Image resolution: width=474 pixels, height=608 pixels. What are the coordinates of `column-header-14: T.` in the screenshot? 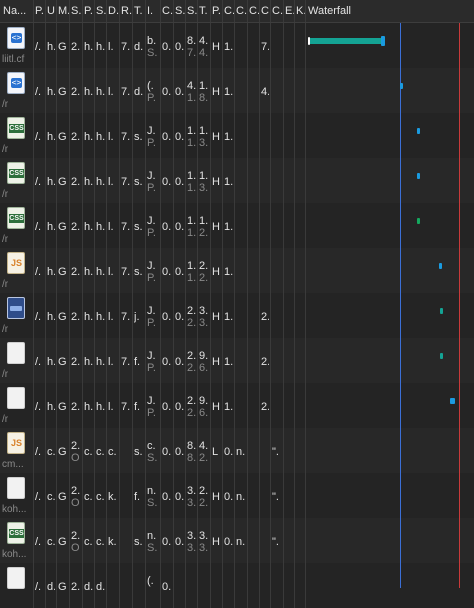 It's located at (204, 11).